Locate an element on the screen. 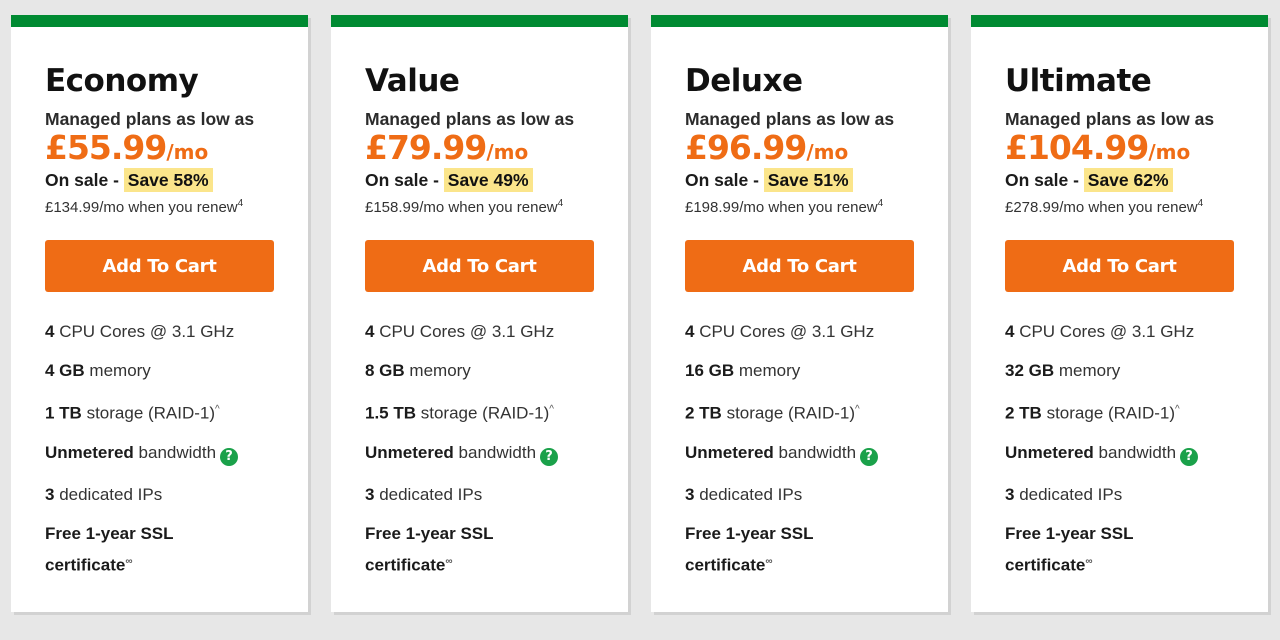 This screenshot has width=1280, height=640. storage-amount: 1.5 TB is located at coordinates (391, 413).